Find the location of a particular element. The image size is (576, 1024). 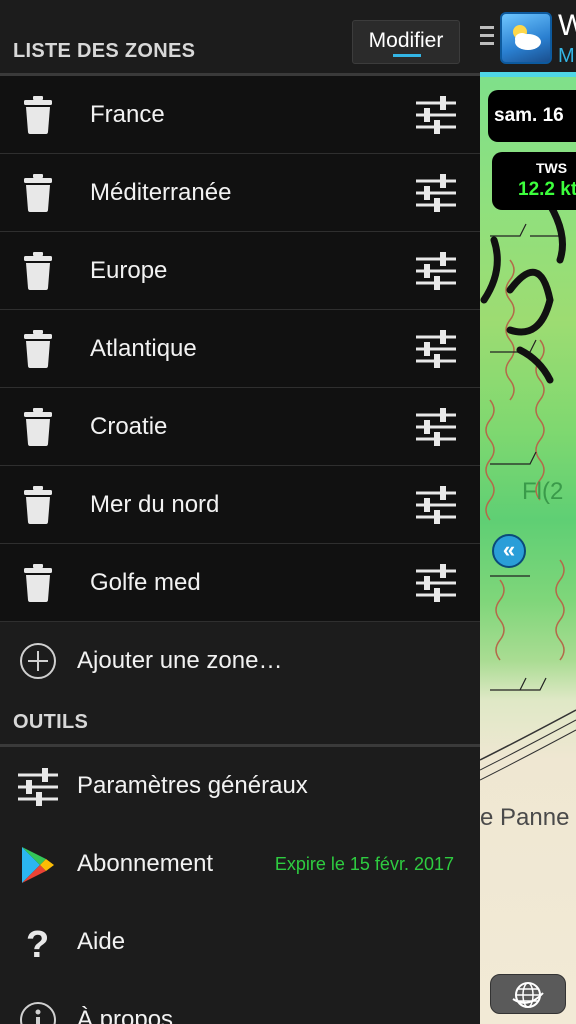

edit-button-indicator is located at coordinates (407, 55).